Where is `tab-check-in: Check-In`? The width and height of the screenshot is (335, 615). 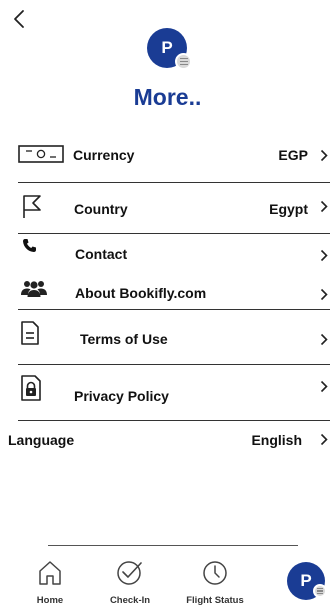
tab-check-in: Check-In is located at coordinates (130, 583).